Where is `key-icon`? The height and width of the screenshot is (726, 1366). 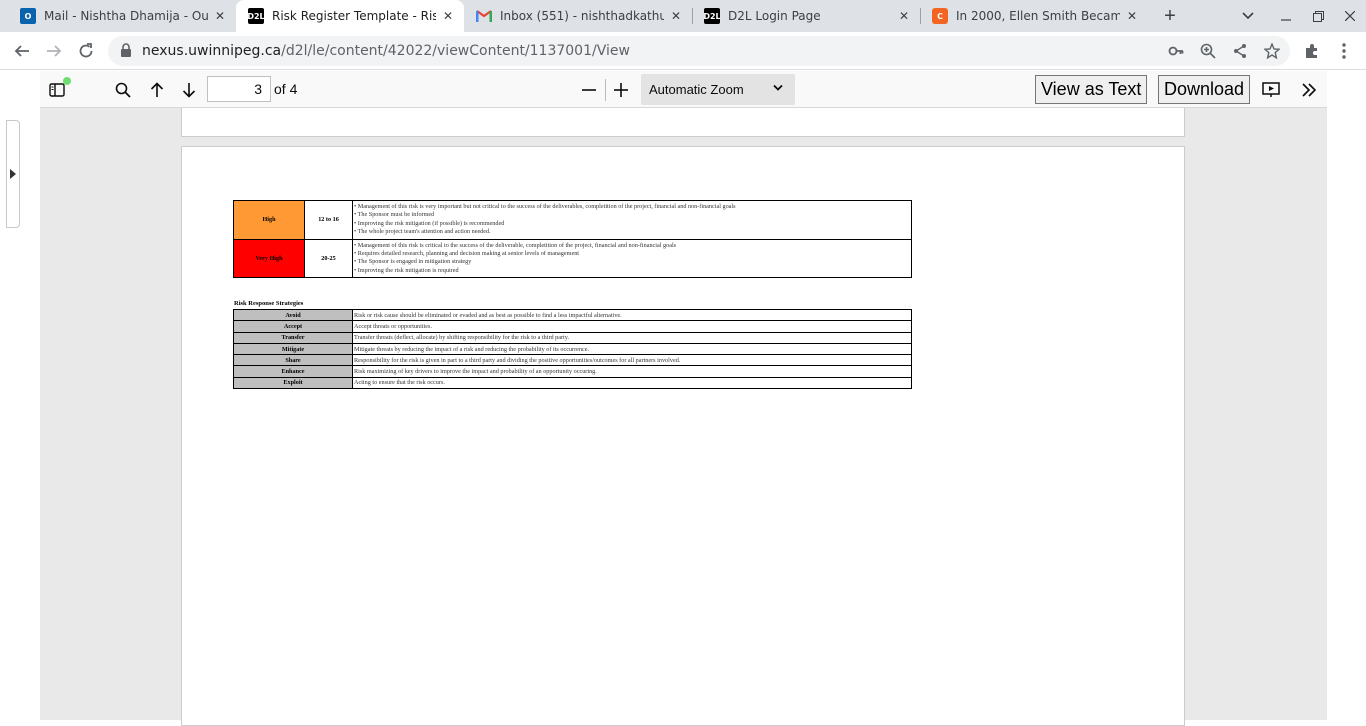
key-icon is located at coordinates (1176, 51).